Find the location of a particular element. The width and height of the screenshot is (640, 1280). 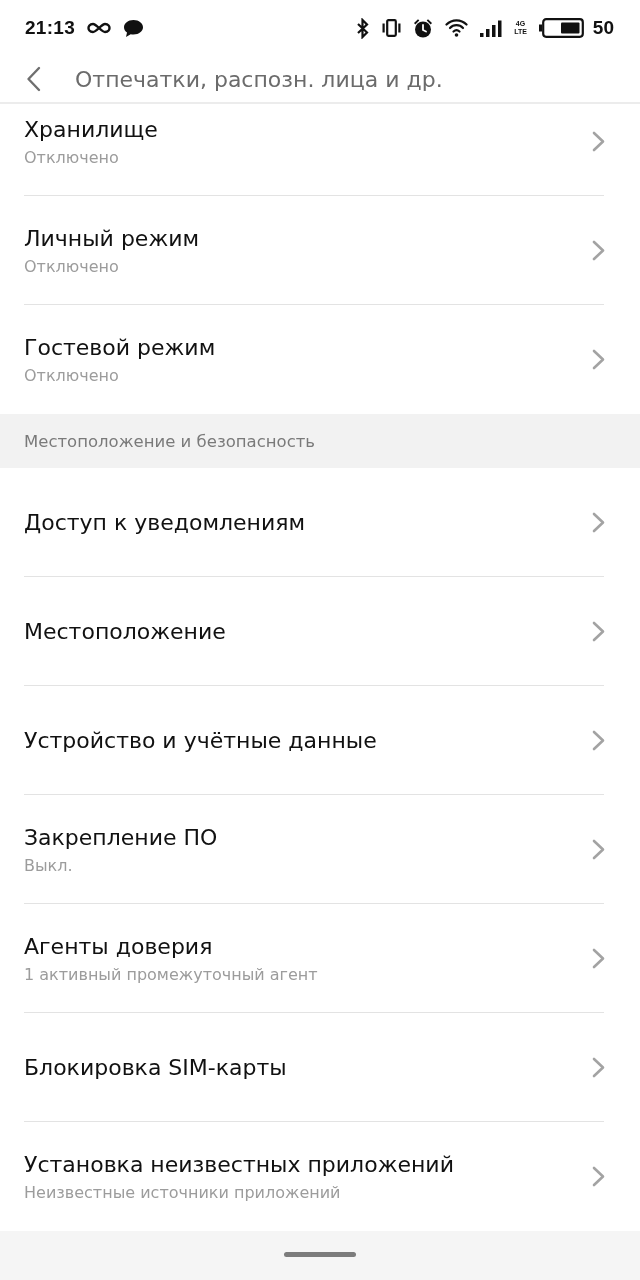

setting-title: Доступ к уведомлениям is located at coordinates (165, 522).